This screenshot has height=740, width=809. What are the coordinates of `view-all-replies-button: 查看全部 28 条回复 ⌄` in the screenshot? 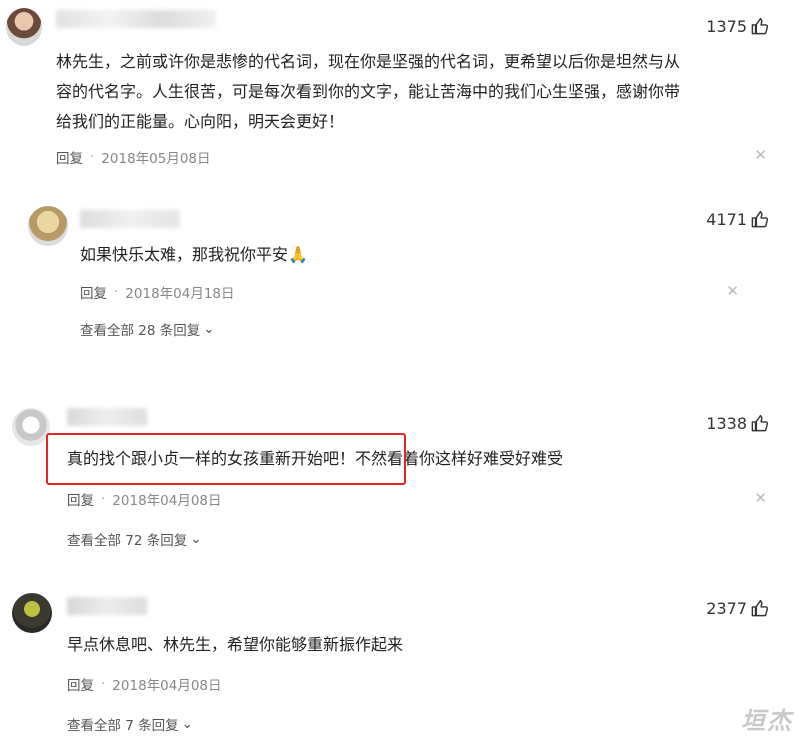 It's located at (147, 329).